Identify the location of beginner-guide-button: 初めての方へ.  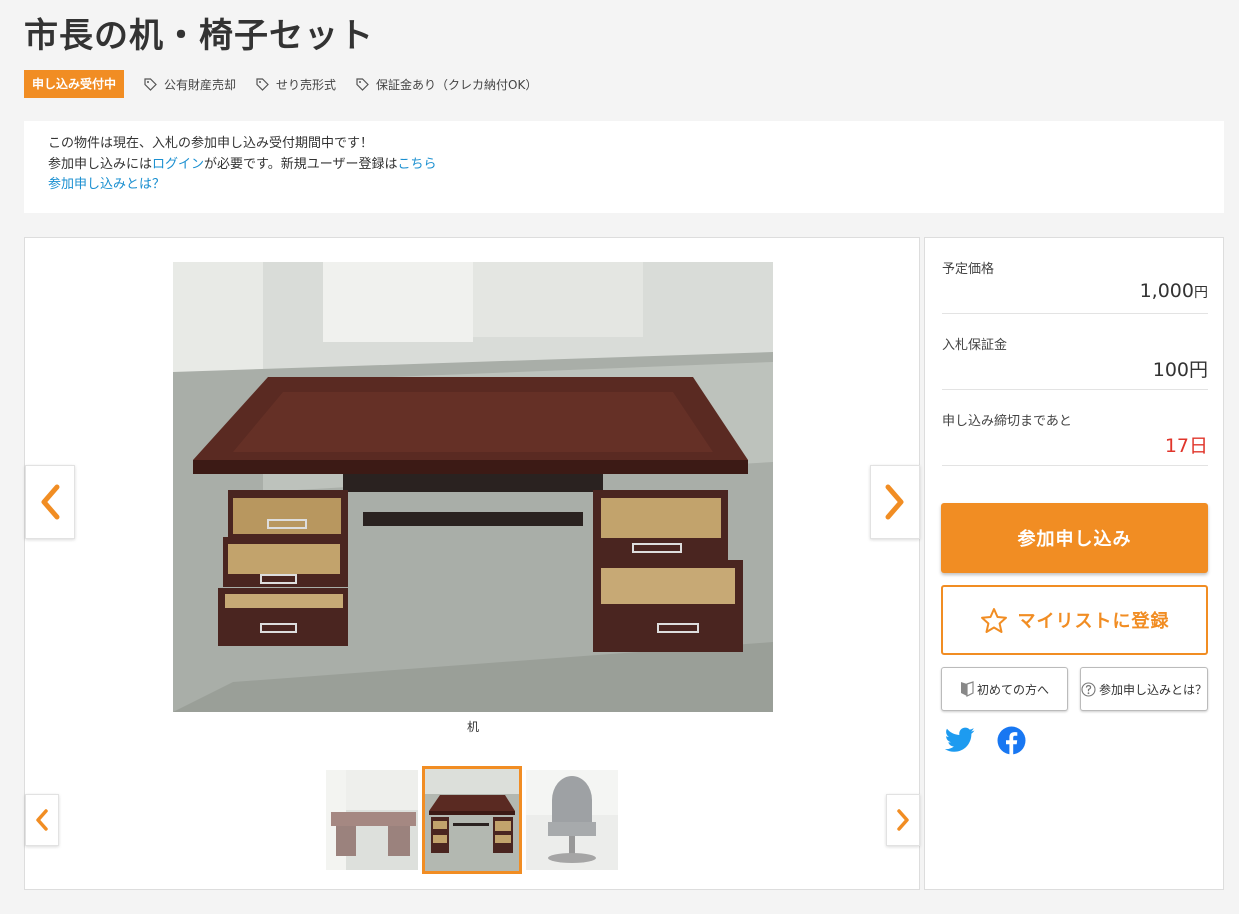
(1004, 689).